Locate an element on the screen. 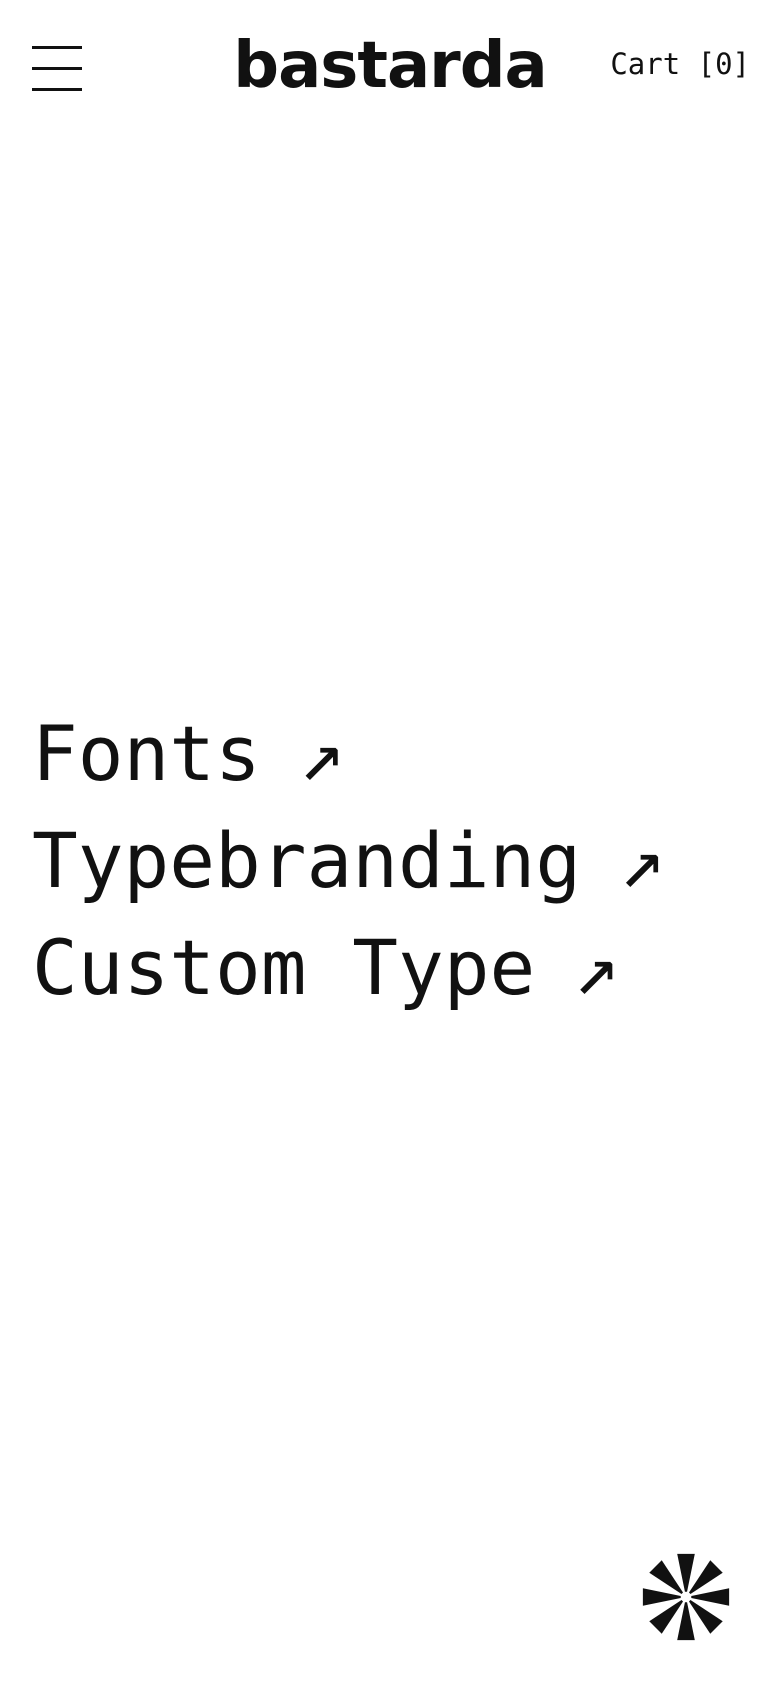  nav-link-label: Custom Type is located at coordinates (284, 967).